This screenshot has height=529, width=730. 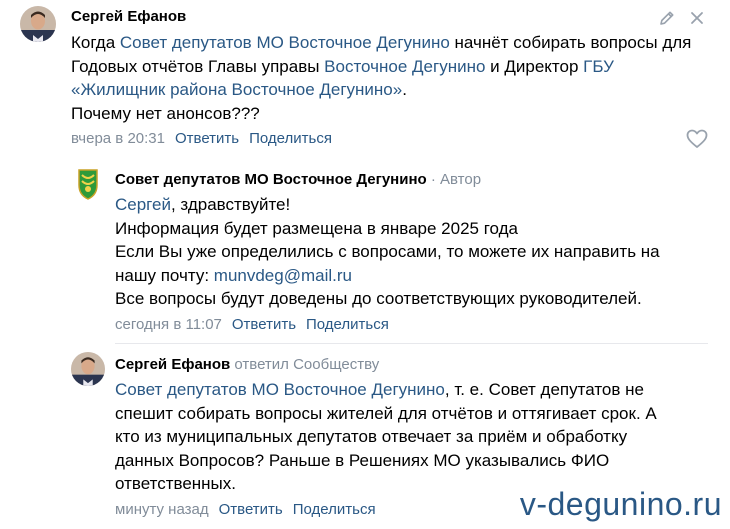 I want to click on comment-time: вчера в 20:31, so click(x=118, y=138).